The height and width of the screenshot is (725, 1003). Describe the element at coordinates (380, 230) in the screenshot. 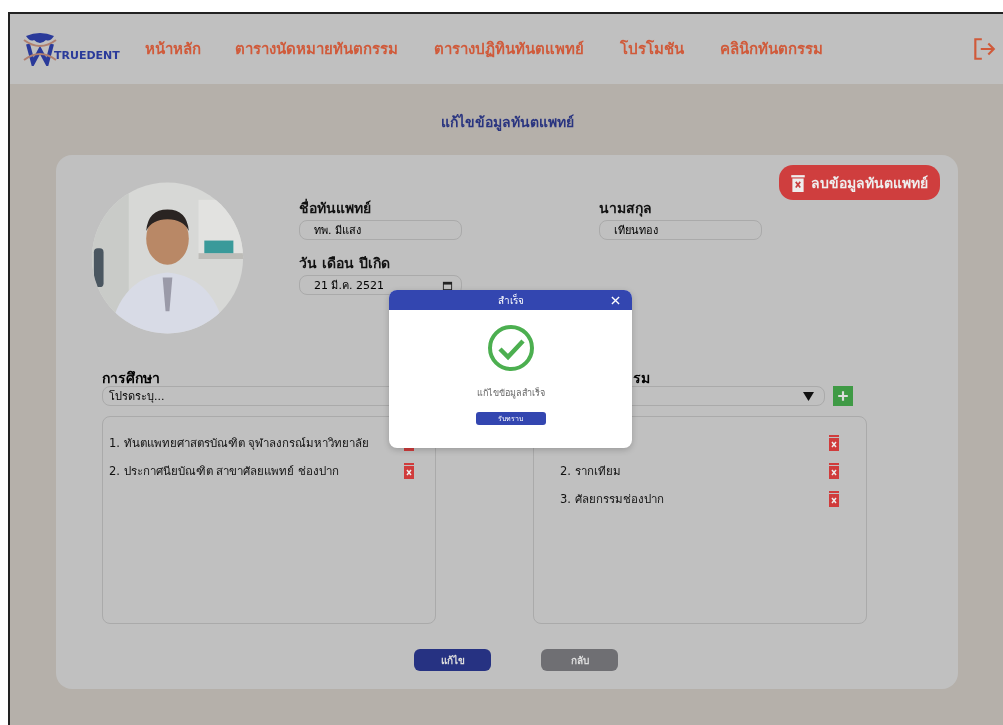

I see `input-field: ทพ. มีแสง` at that location.